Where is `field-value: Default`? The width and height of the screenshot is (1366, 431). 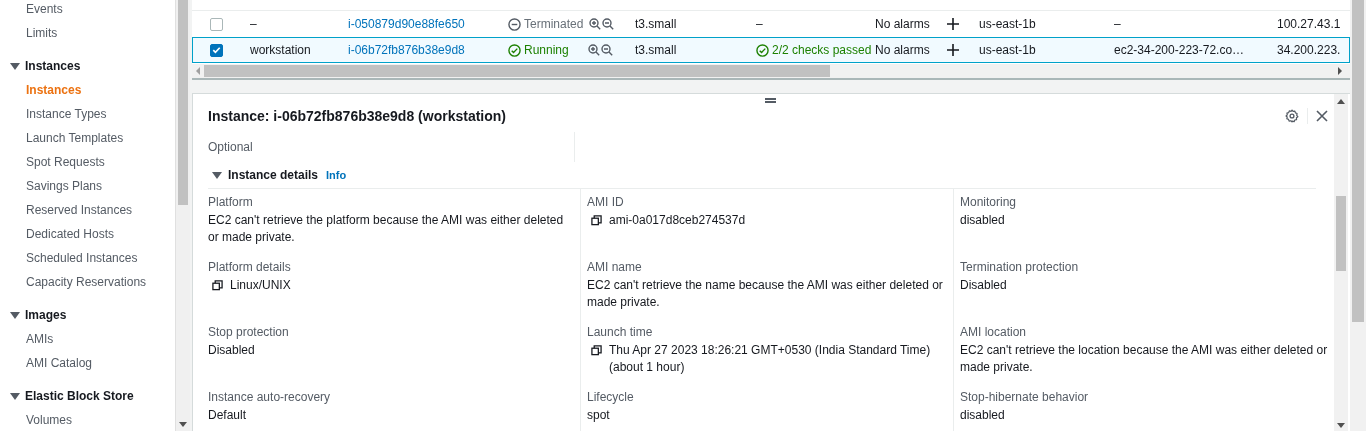
field-value: Default is located at coordinates (227, 415).